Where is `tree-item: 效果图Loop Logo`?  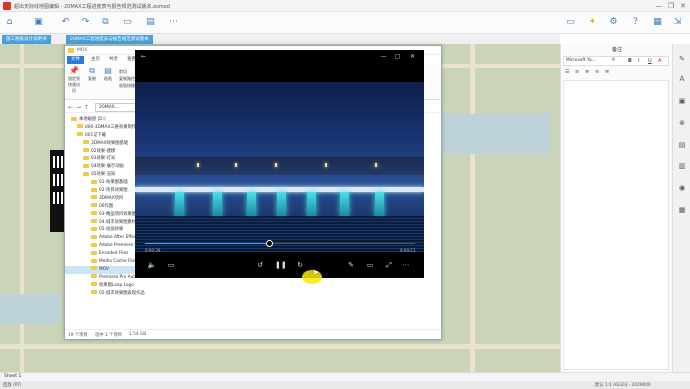 tree-item: 效果图Loop Logo is located at coordinates (115, 286).